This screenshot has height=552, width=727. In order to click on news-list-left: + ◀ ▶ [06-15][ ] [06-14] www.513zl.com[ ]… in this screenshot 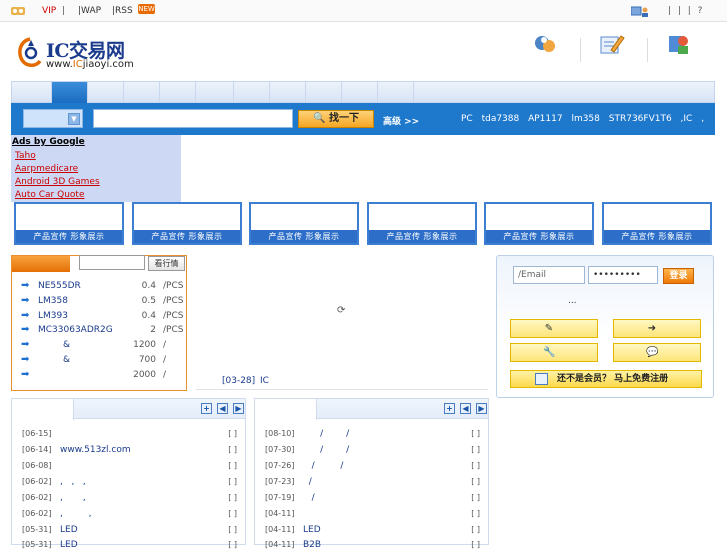, I will do `click(128, 474)`.